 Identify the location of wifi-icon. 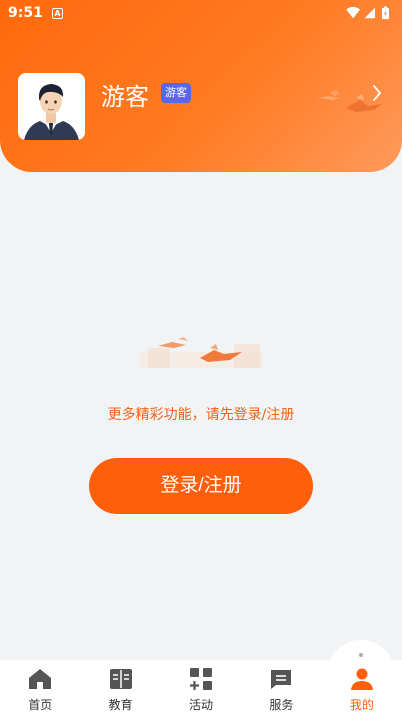
(353, 12).